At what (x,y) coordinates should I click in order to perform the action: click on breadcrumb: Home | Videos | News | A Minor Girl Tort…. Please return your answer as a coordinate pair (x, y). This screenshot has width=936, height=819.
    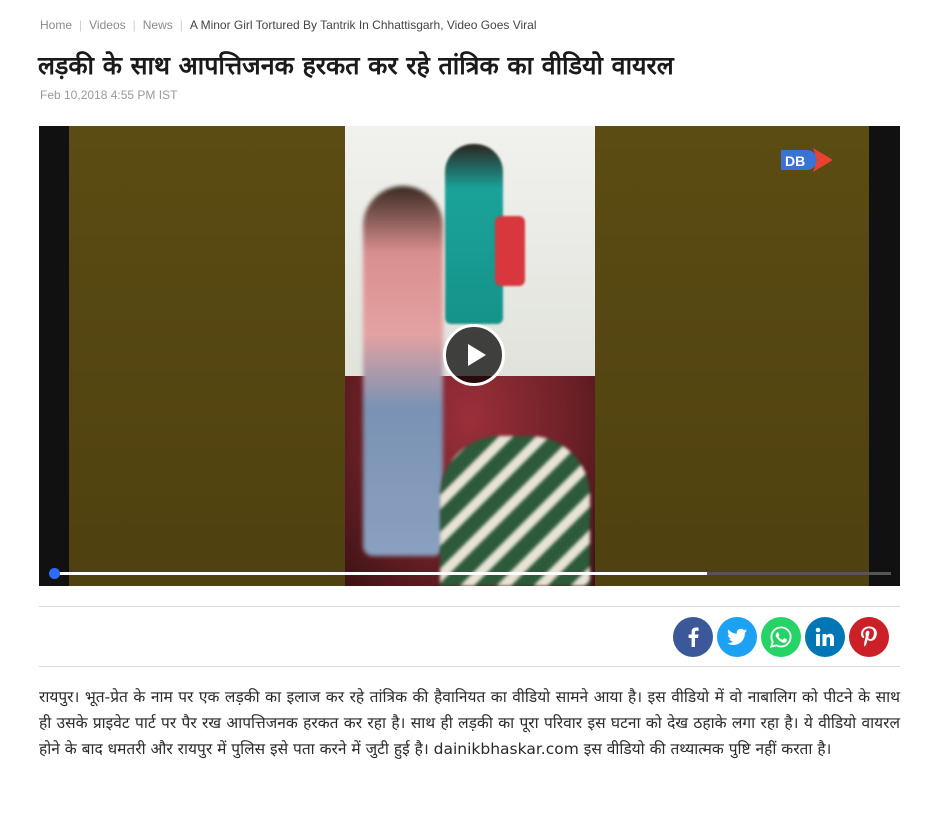
    Looking at the image, I should click on (288, 25).